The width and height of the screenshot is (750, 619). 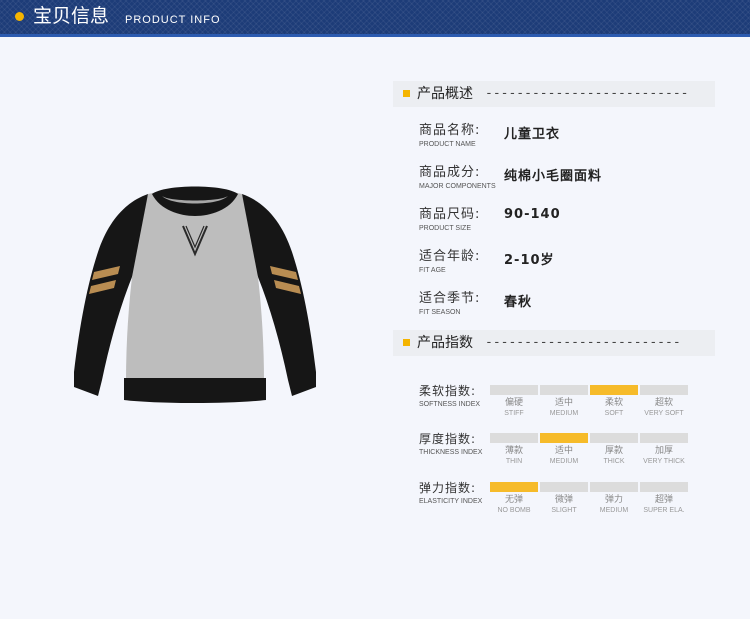 I want to click on bullet-dot-icon, so click(x=19, y=16).